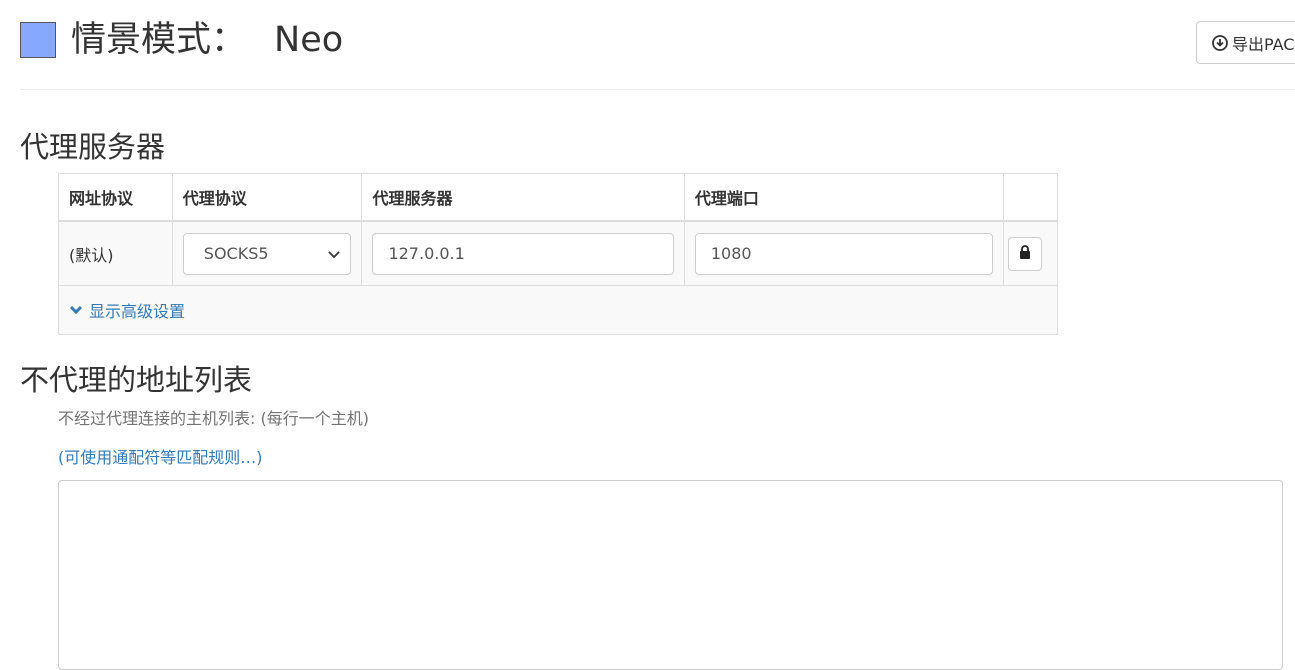  What do you see at coordinates (115, 253) in the screenshot?
I see `scheme-cell: (默认)` at bounding box center [115, 253].